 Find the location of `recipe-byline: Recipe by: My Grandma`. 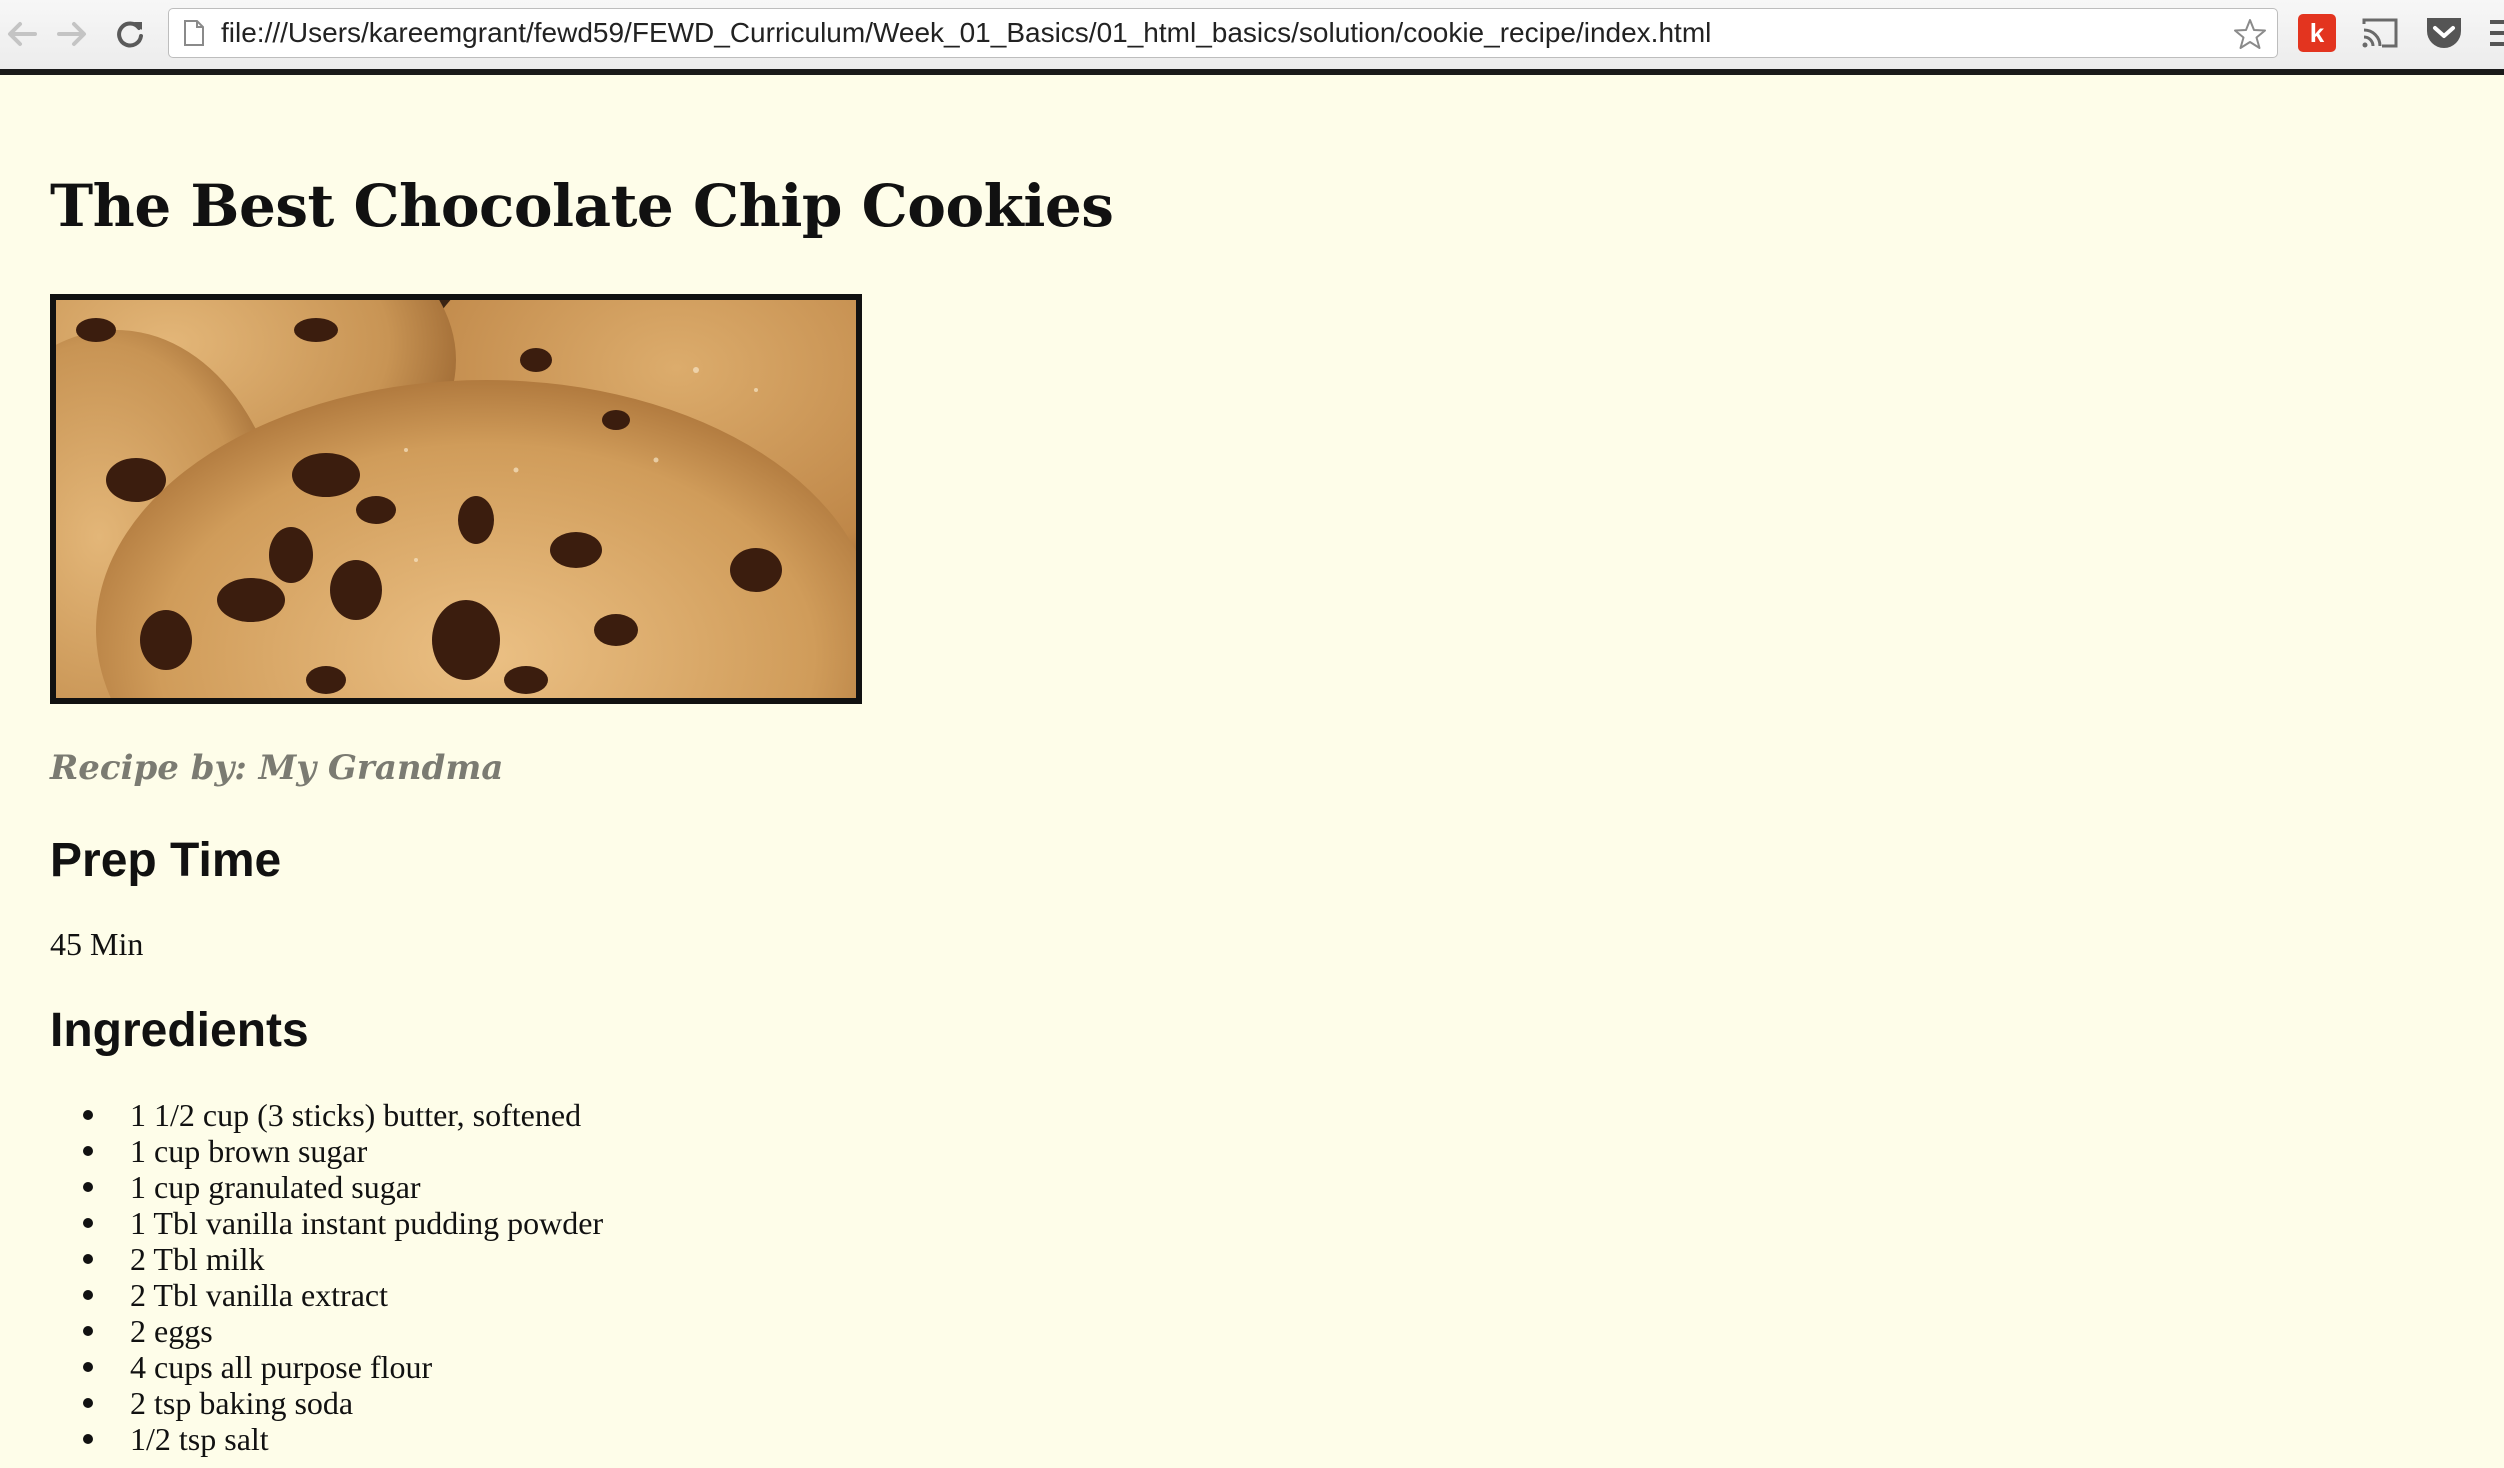

recipe-byline: Recipe by: My Grandma is located at coordinates (277, 768).